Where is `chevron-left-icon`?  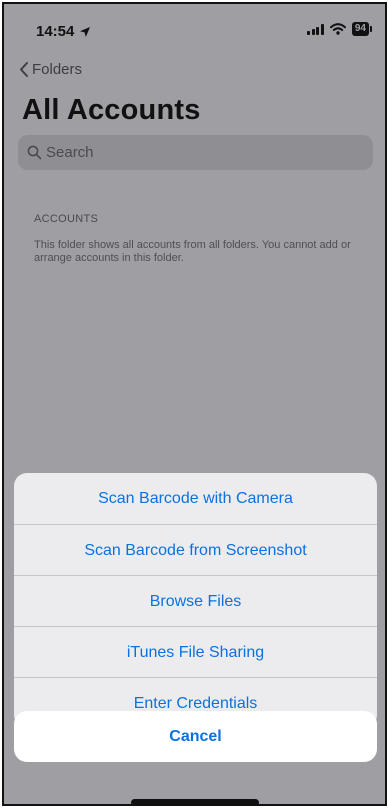
chevron-left-icon is located at coordinates (24, 69).